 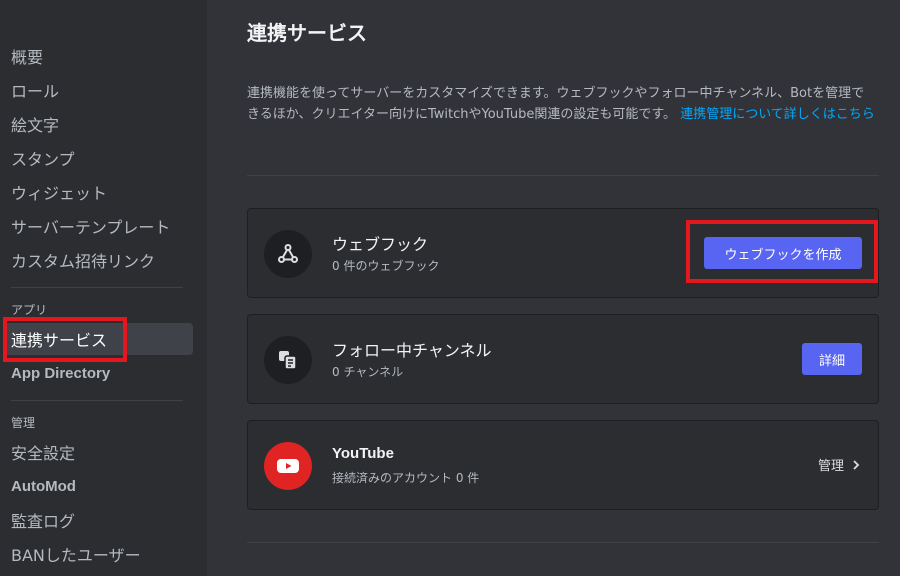 I want to click on sidebar-item-automod: AutoMod, so click(x=98, y=486).